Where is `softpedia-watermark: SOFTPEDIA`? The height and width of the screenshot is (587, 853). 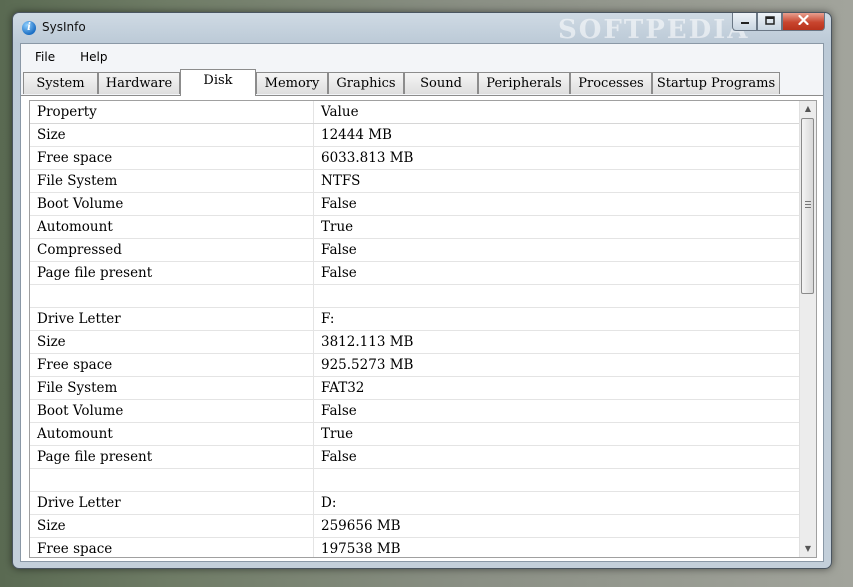 softpedia-watermark: SOFTPEDIA is located at coordinates (654, 30).